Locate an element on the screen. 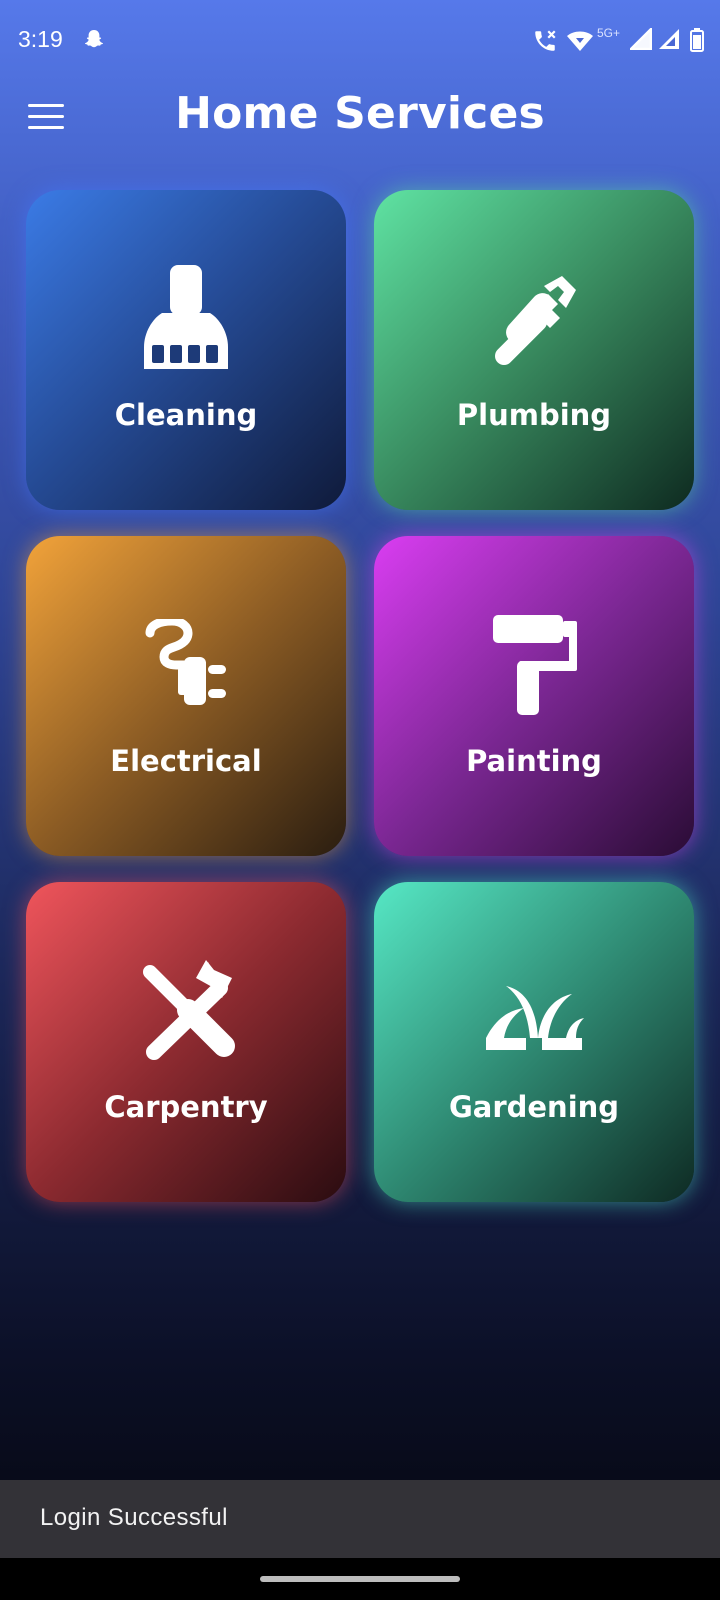 Image resolution: width=720 pixels, height=1600 pixels. tools-icon is located at coordinates (189, 1010).